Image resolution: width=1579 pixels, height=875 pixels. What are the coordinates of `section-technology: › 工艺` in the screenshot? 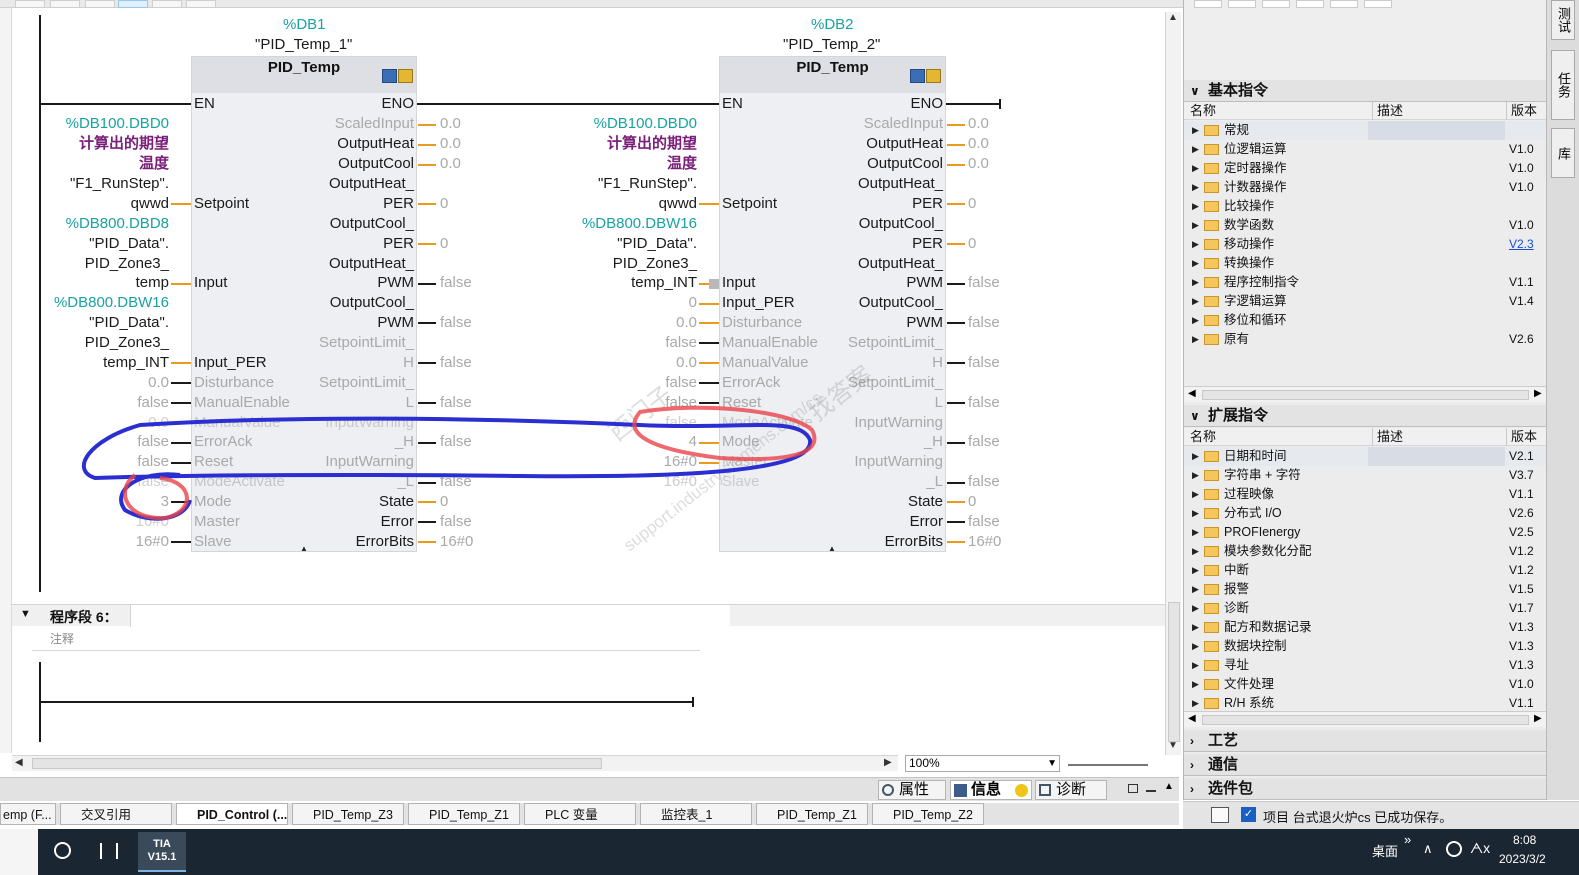 It's located at (1365, 741).